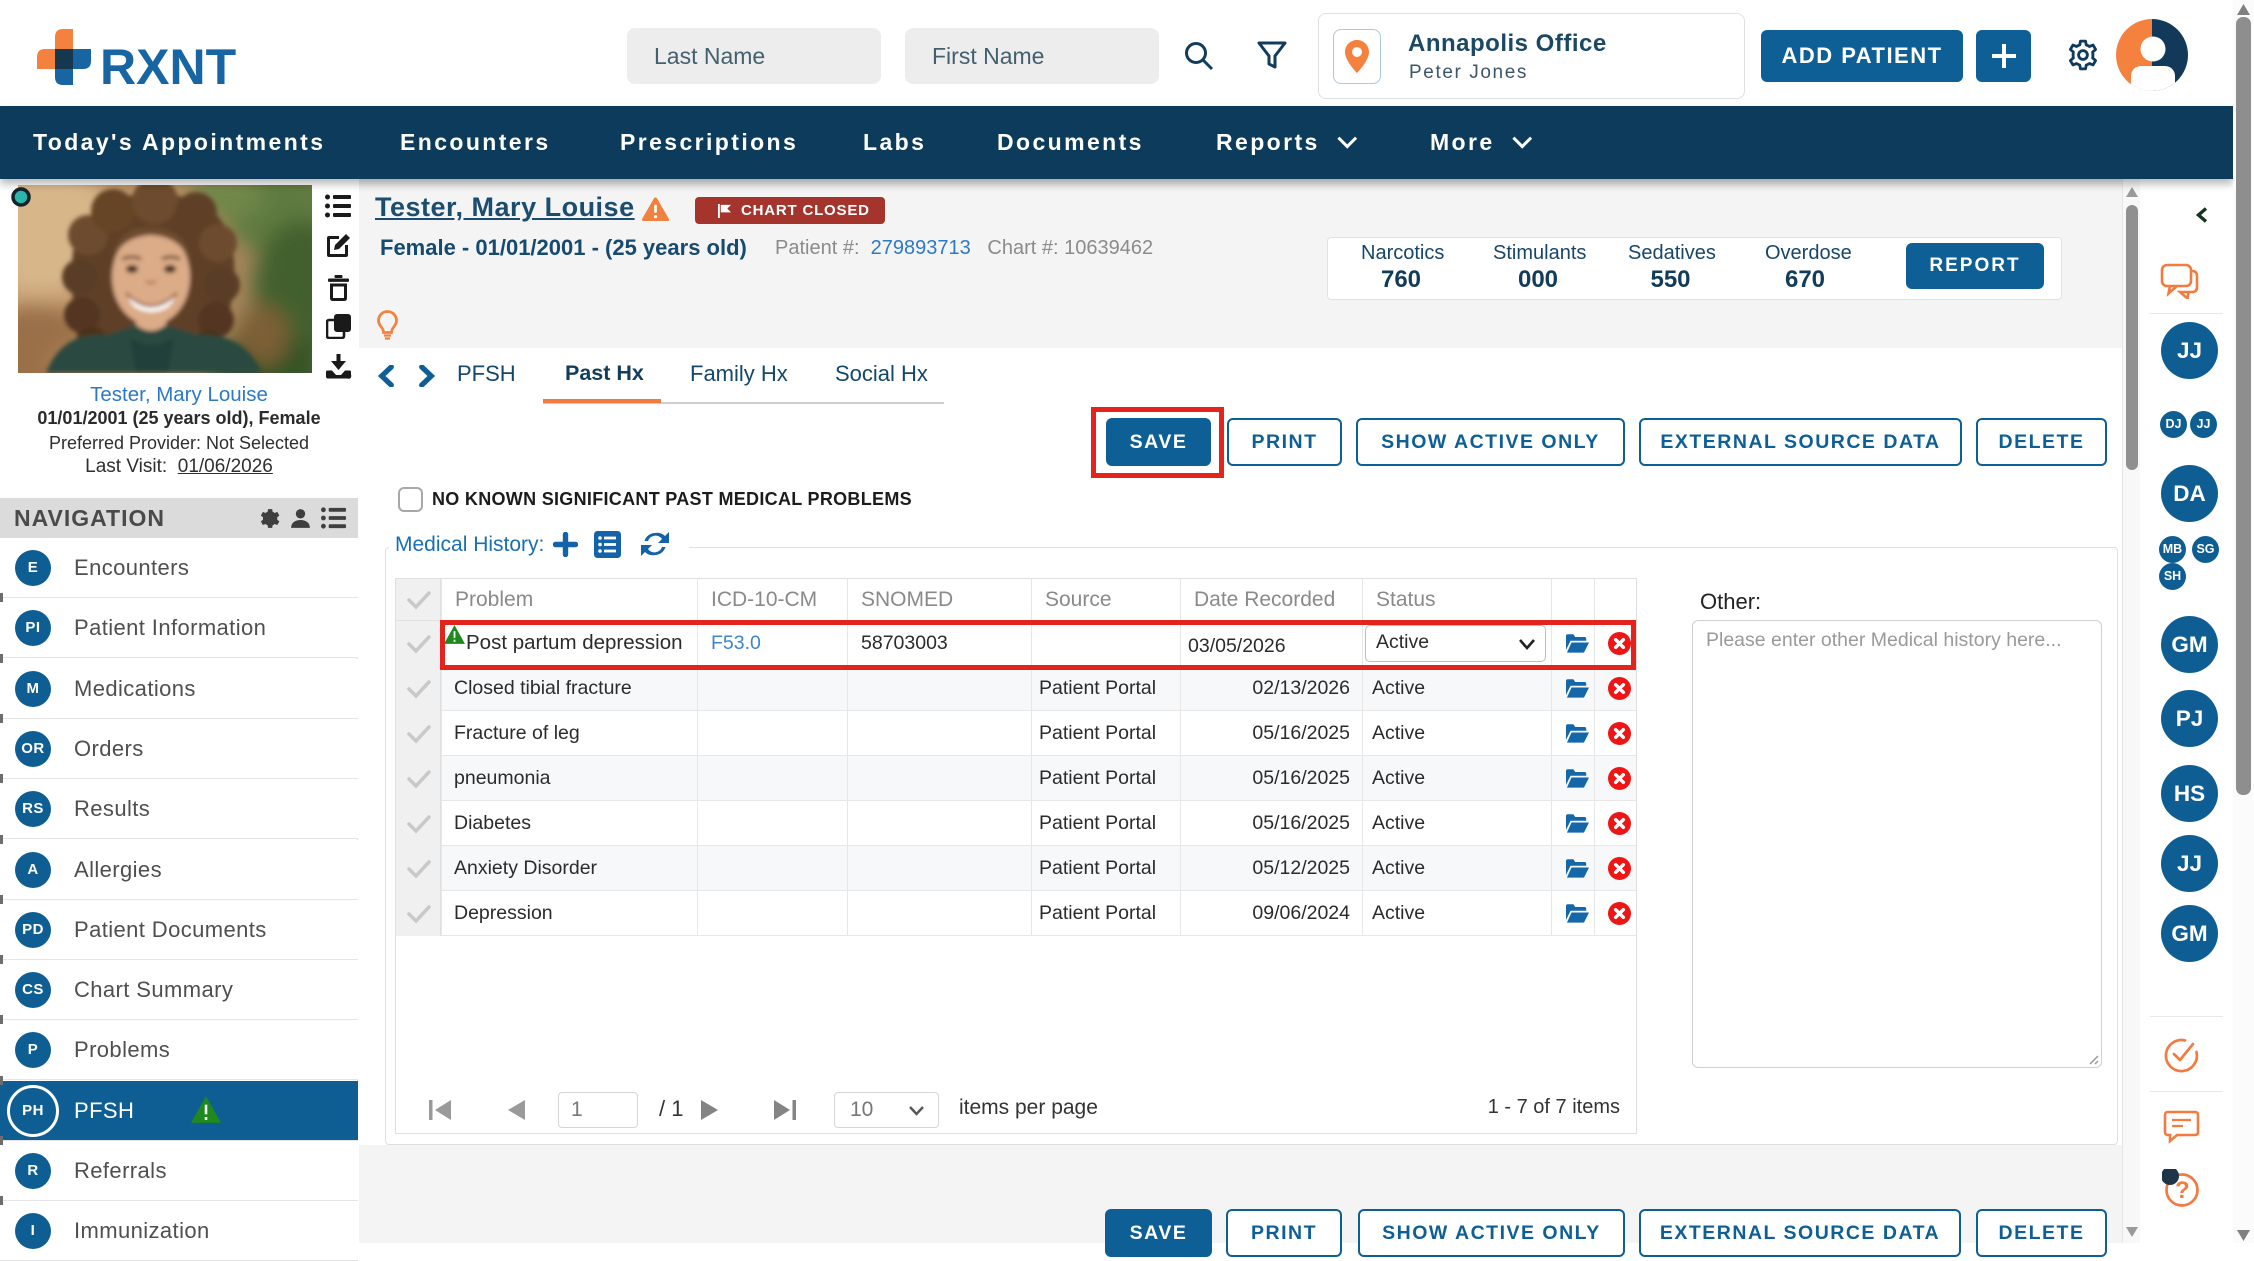 This screenshot has width=2254, height=1261. Describe the element at coordinates (168, 63) in the screenshot. I see `svg-text: RXNT` at that location.